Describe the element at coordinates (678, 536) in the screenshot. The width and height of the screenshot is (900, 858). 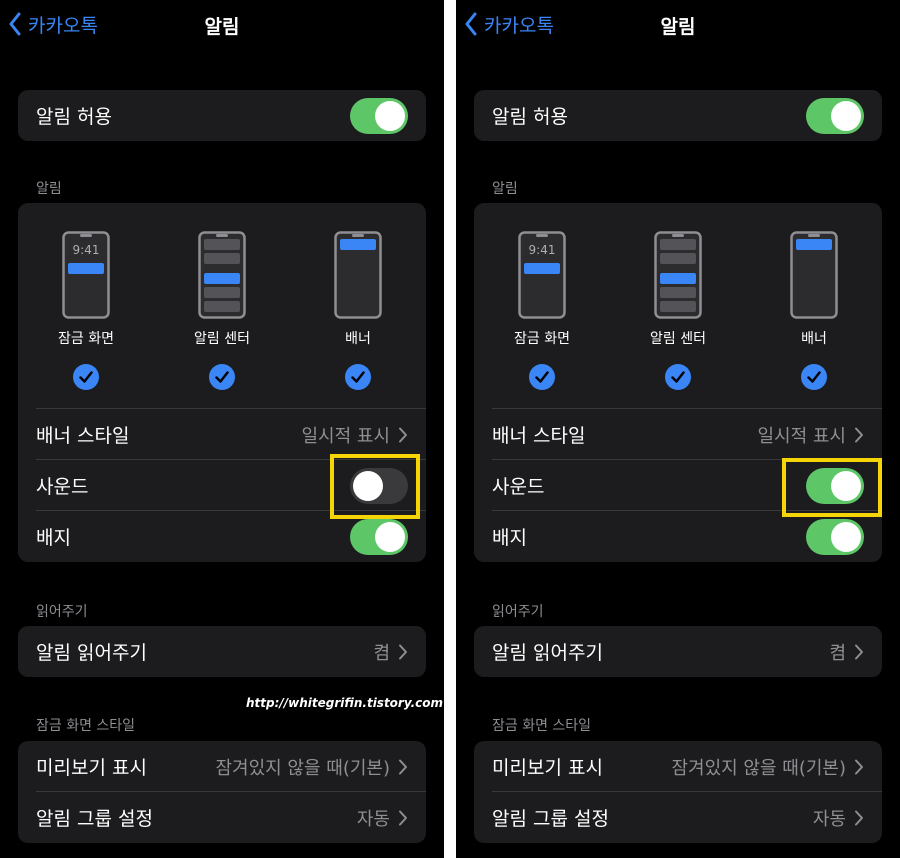
I see `badge-row: 배지` at that location.